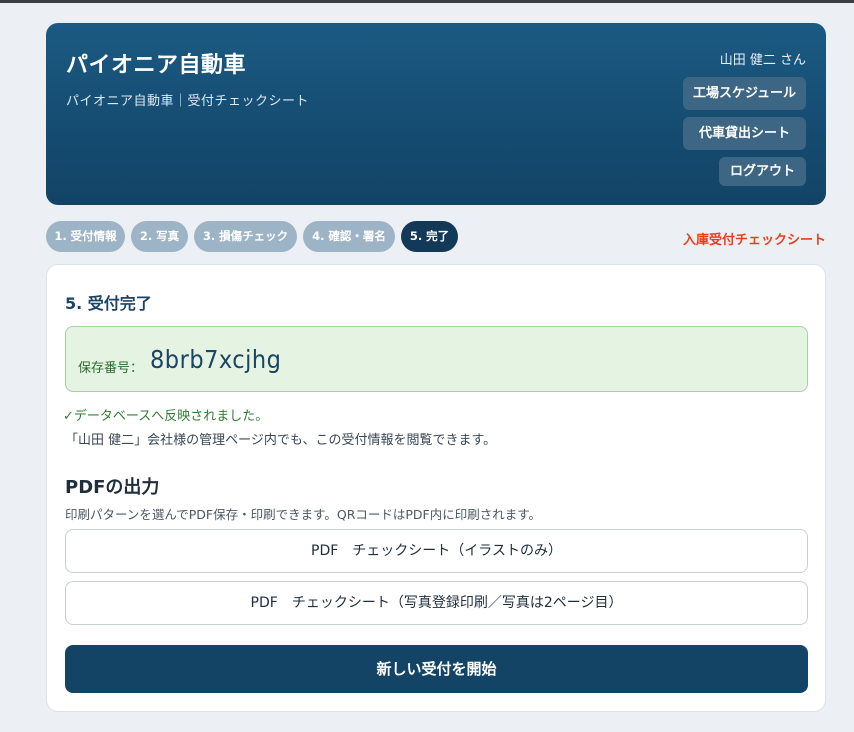 The height and width of the screenshot is (732, 854). Describe the element at coordinates (111, 368) in the screenshot. I see `save-number-label: 保存番号：` at that location.